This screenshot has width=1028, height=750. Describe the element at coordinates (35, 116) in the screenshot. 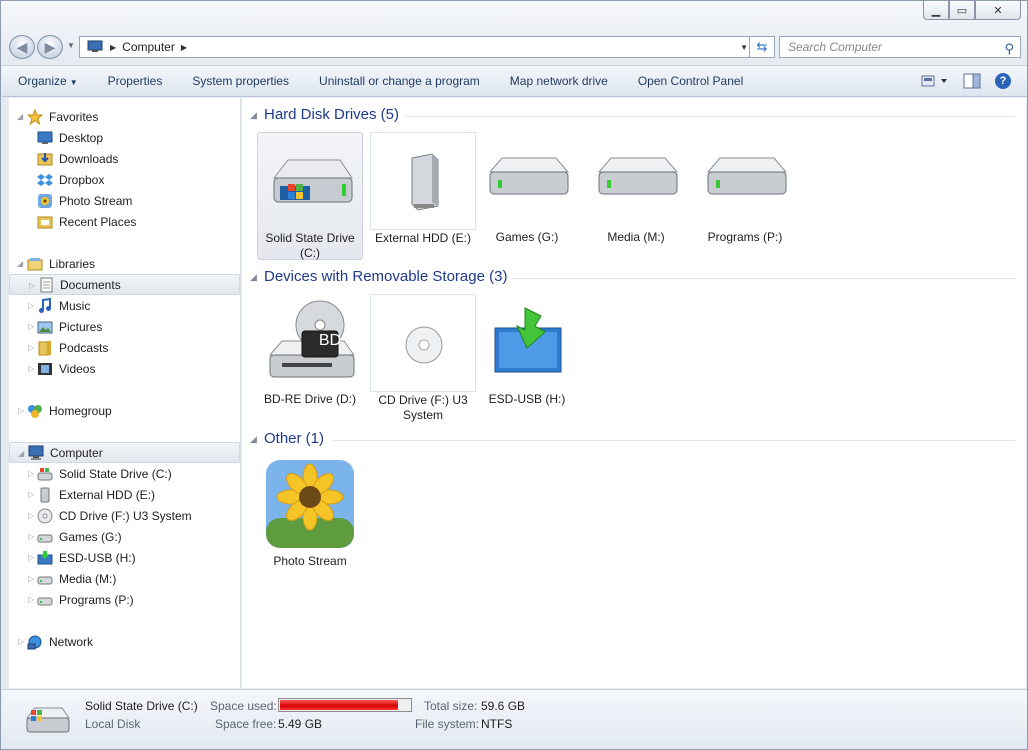

I see `star-icon` at that location.